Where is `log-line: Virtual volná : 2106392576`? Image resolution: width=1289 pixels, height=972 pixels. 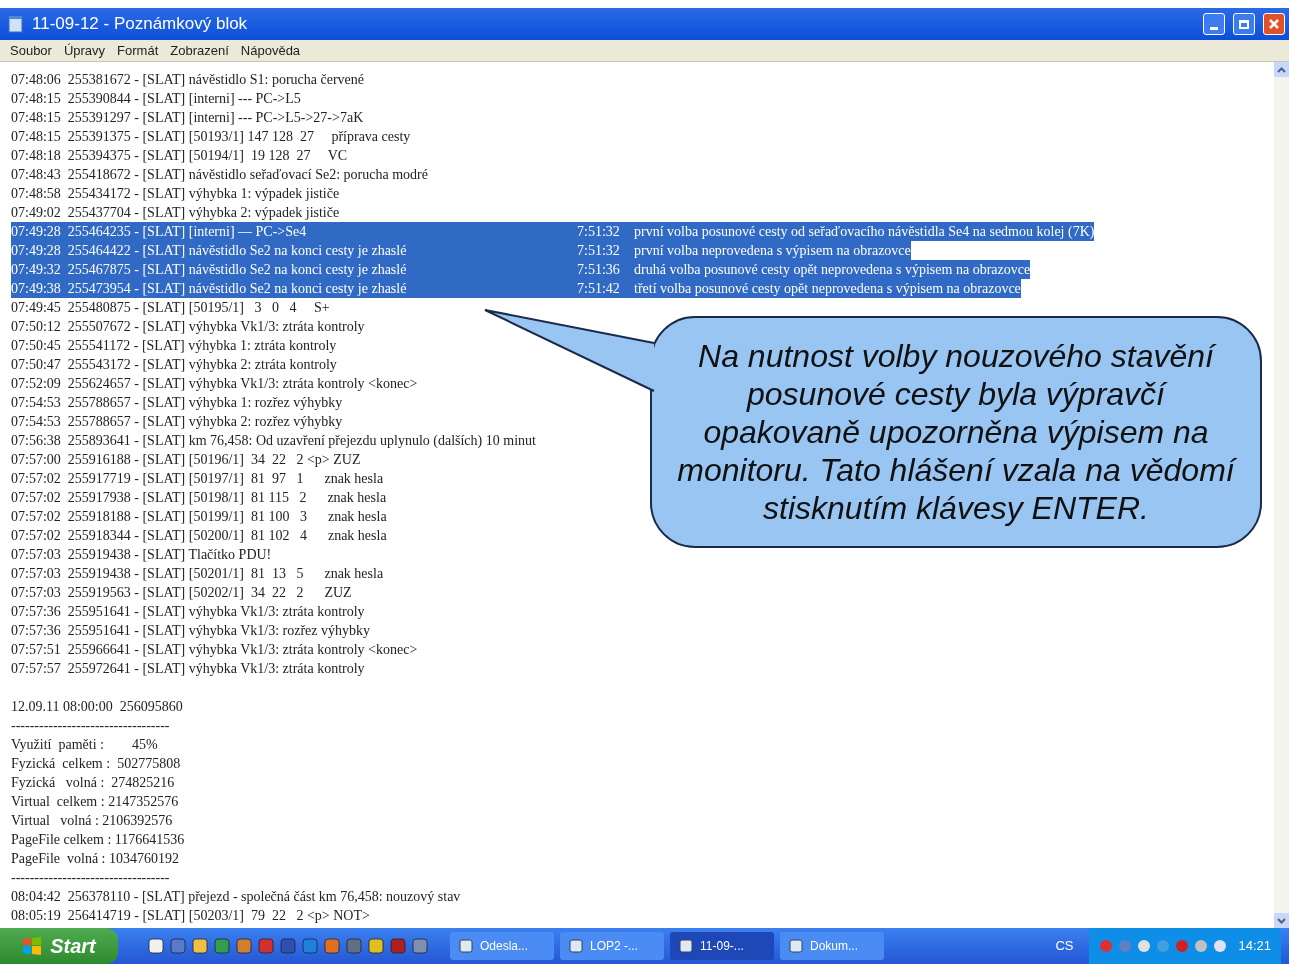 log-line: Virtual volná : 2106392576 is located at coordinates (92, 821).